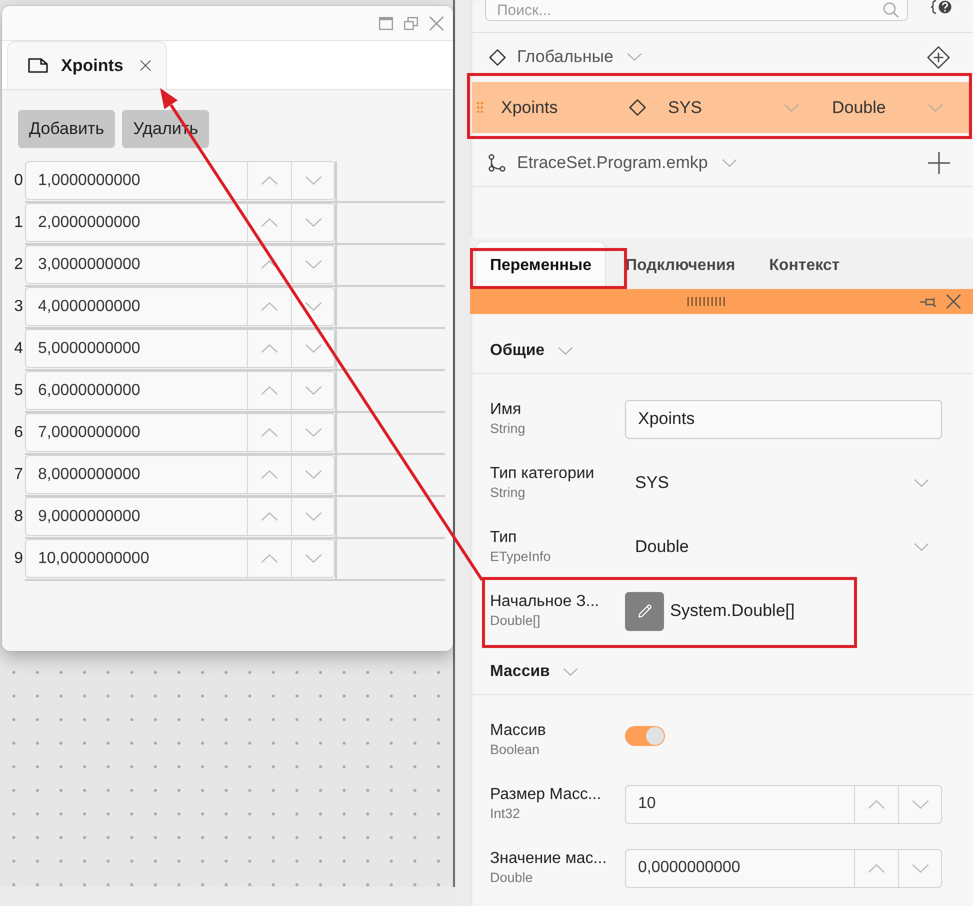 Image resolution: width=973 pixels, height=906 pixels. What do you see at coordinates (137, 516) in the screenshot?
I see `number-field: 9,0000000000` at bounding box center [137, 516].